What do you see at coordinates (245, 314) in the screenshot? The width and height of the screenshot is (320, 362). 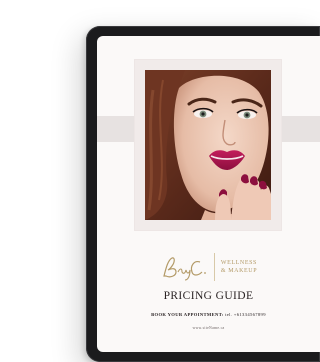 I see `appointment-phone: tel. +61334567899` at bounding box center [245, 314].